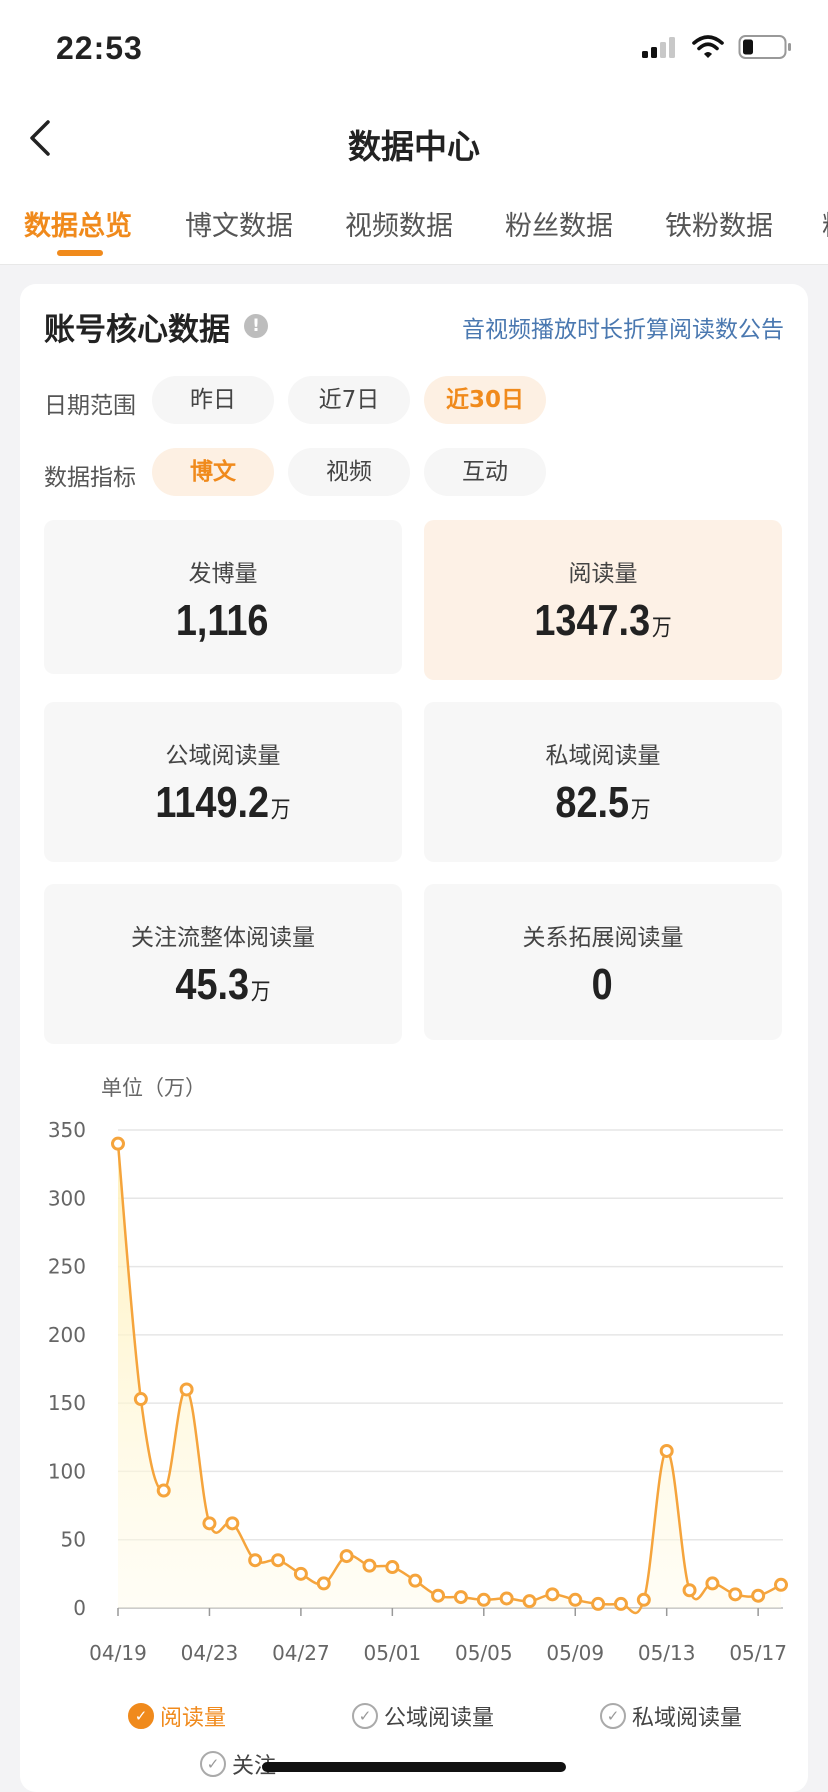 This screenshot has width=828, height=1792. Describe the element at coordinates (79, 1608) in the screenshot. I see `y-tick-label: 0` at that location.